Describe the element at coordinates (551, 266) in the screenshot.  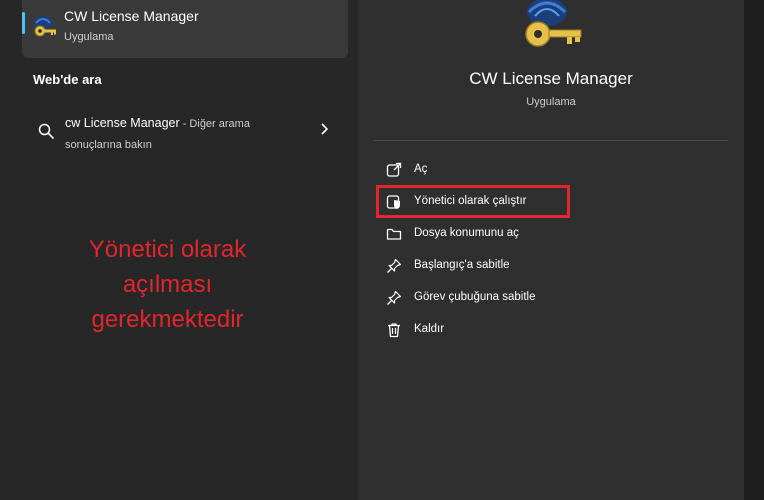
I see `action-pin-to-start: Başlangıç'a sabitle` at that location.